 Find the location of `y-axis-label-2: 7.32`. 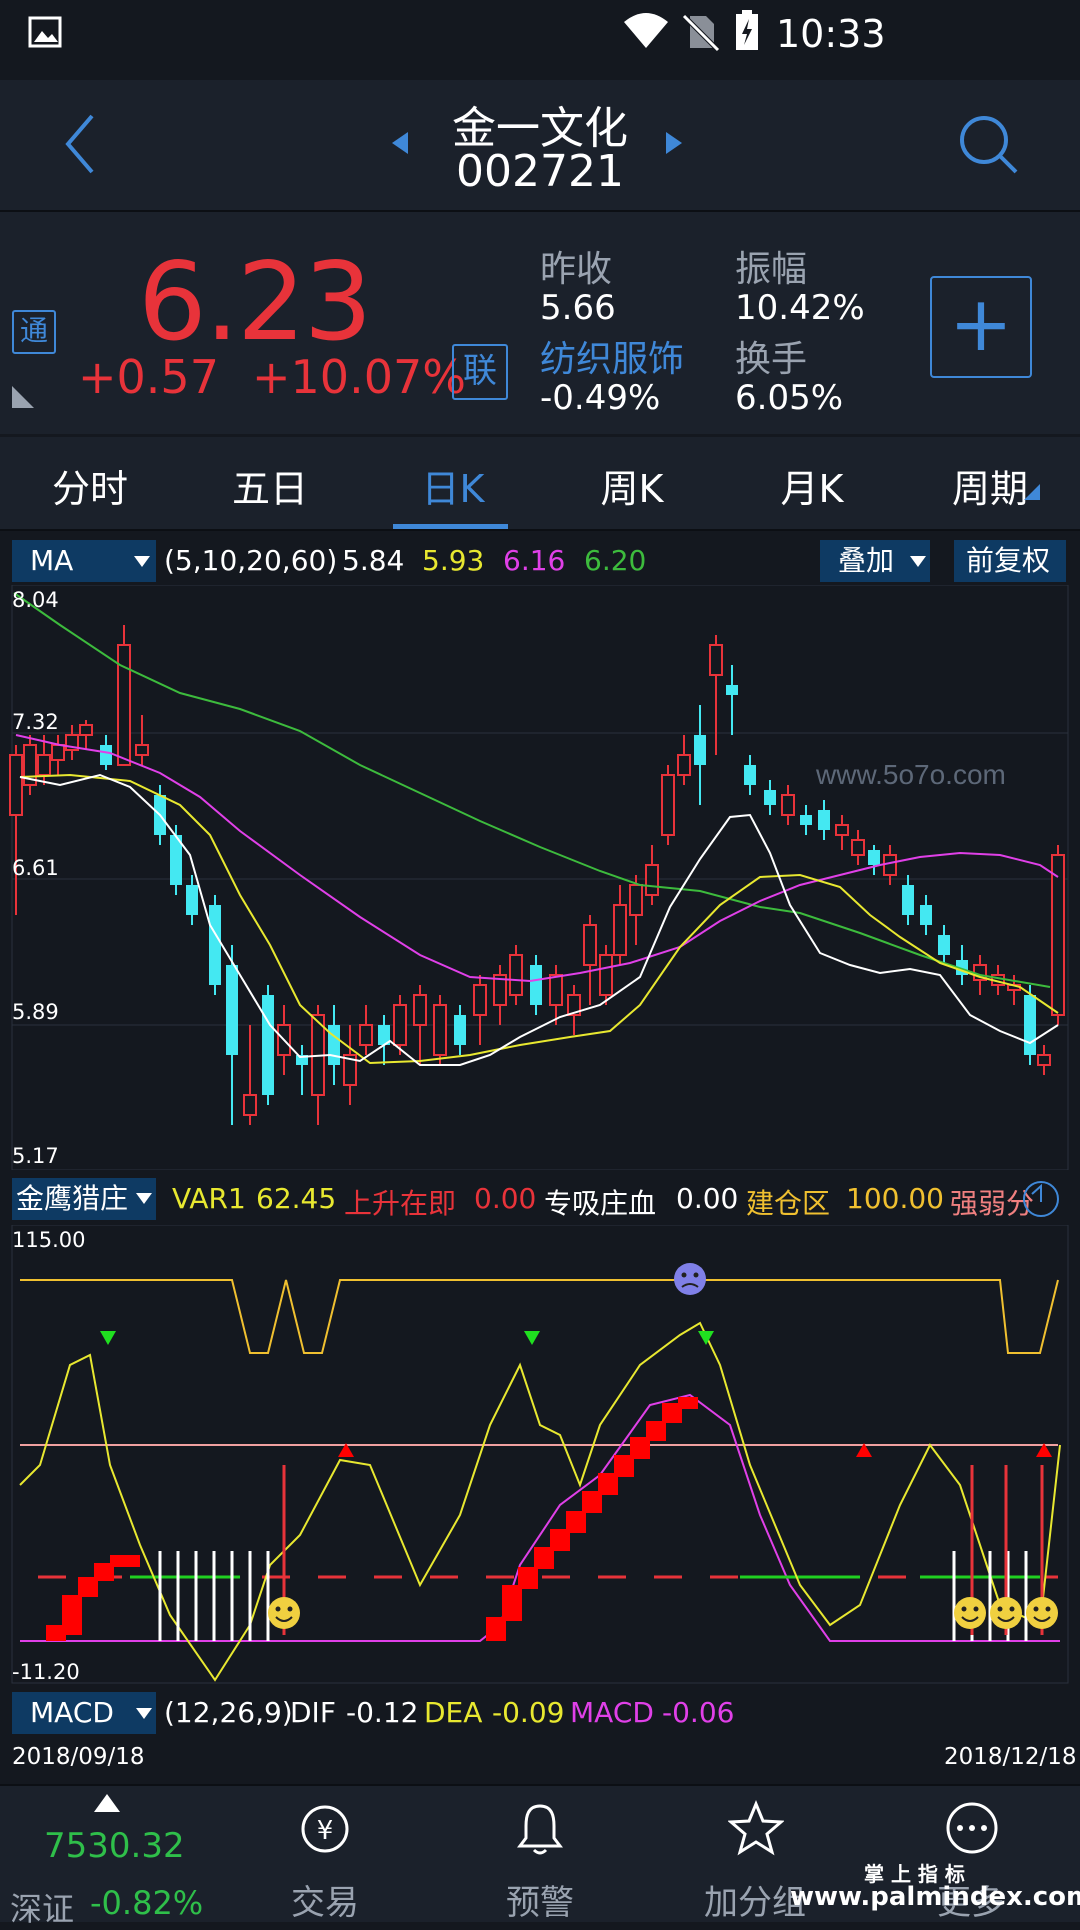

y-axis-label-2: 7.32 is located at coordinates (35, 722).